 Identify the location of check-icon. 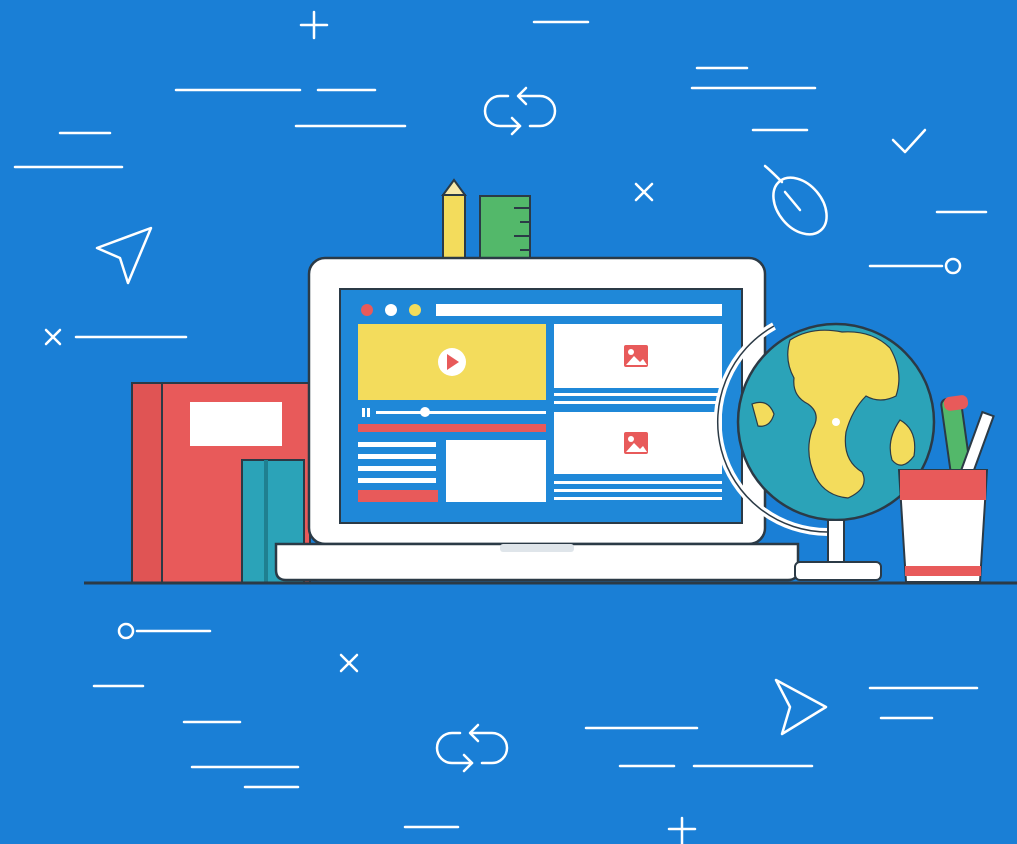
(909, 141).